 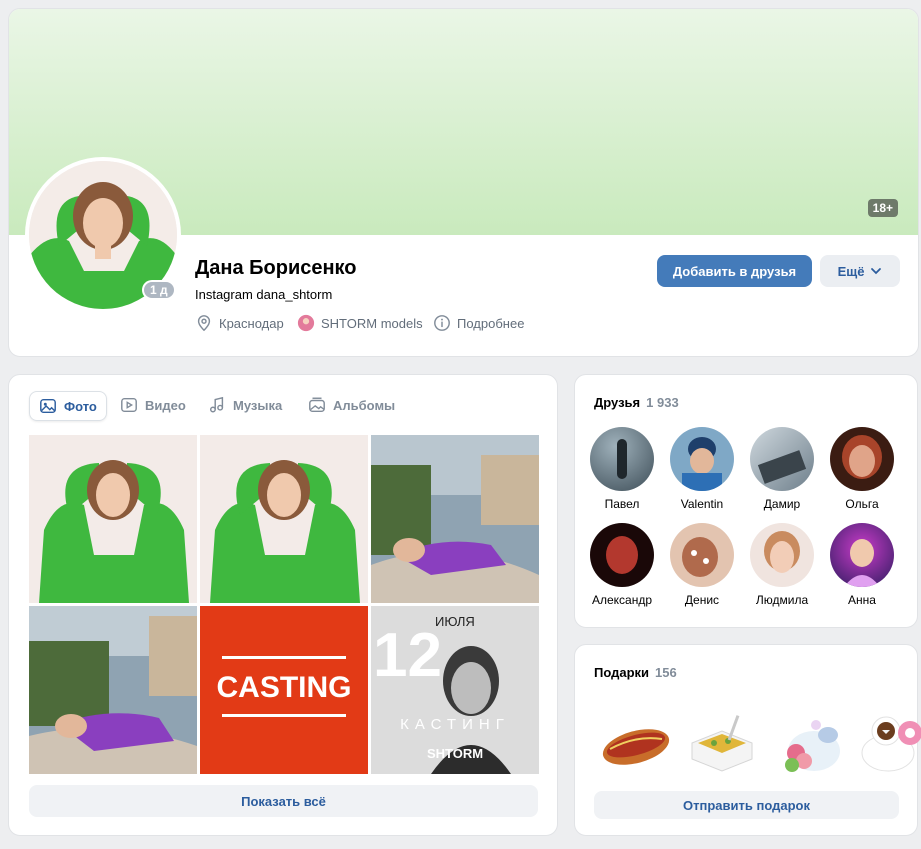 I want to click on friend-item: Александр, so click(x=622, y=565).